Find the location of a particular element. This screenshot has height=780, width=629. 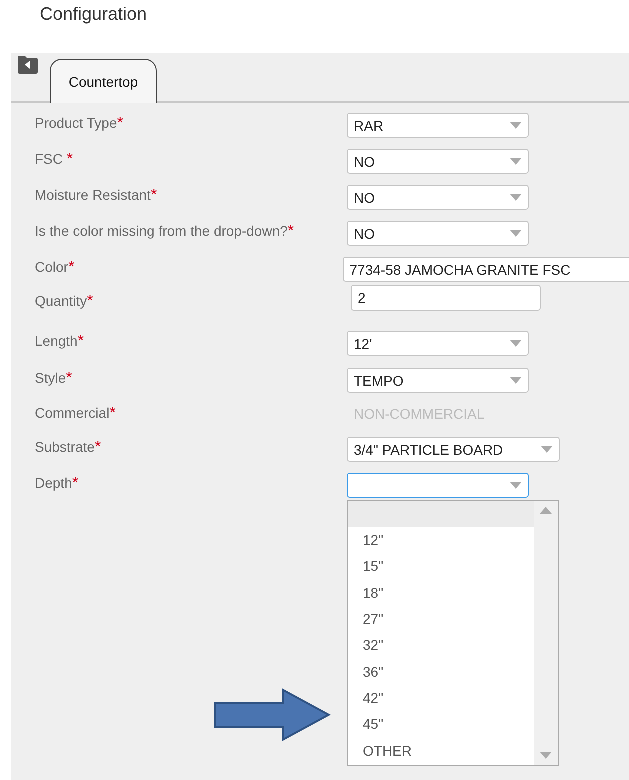

field-label: Color is located at coordinates (51, 267).